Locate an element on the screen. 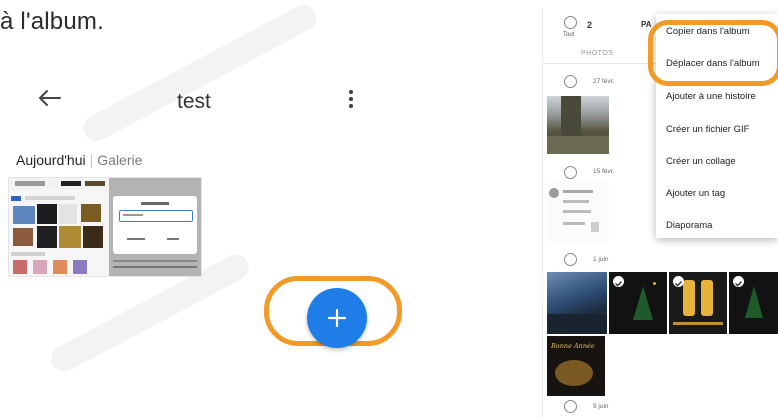 The image size is (778, 418). select-all-label: Tout is located at coordinates (569, 35).